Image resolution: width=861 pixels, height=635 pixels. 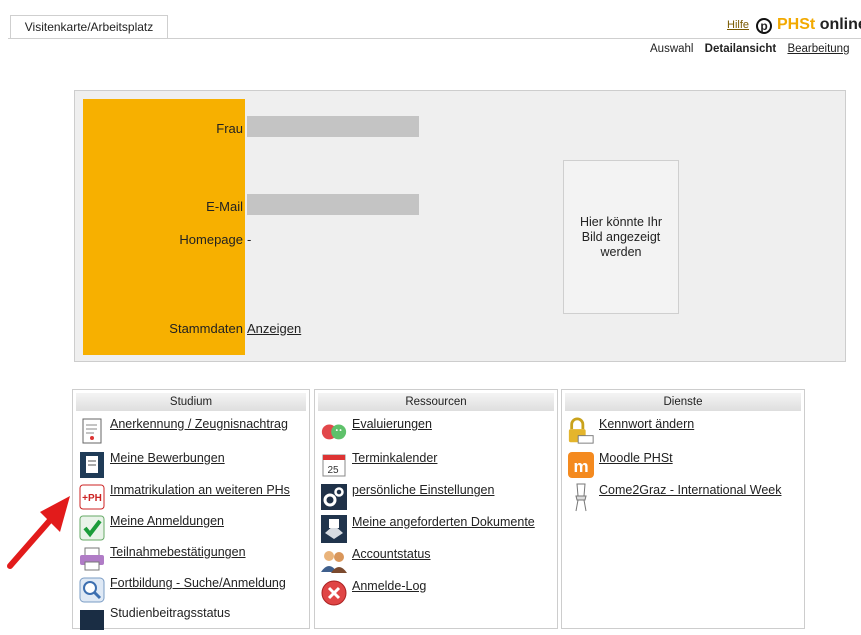 I want to click on list-item: Come2Graz - International Week, so click(x=674, y=497).